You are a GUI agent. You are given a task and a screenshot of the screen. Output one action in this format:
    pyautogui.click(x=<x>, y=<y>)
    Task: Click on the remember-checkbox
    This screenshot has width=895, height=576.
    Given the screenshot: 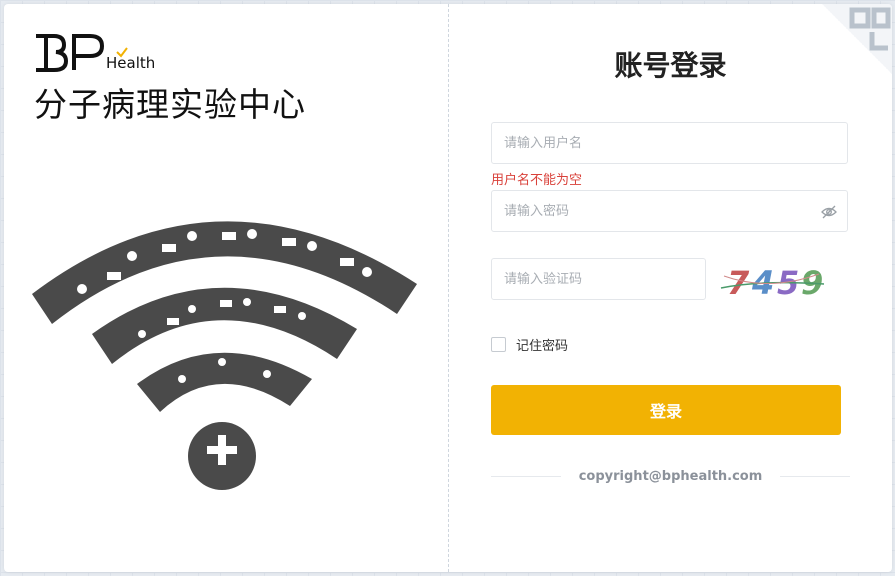 What is the action you would take?
    pyautogui.click(x=498, y=344)
    